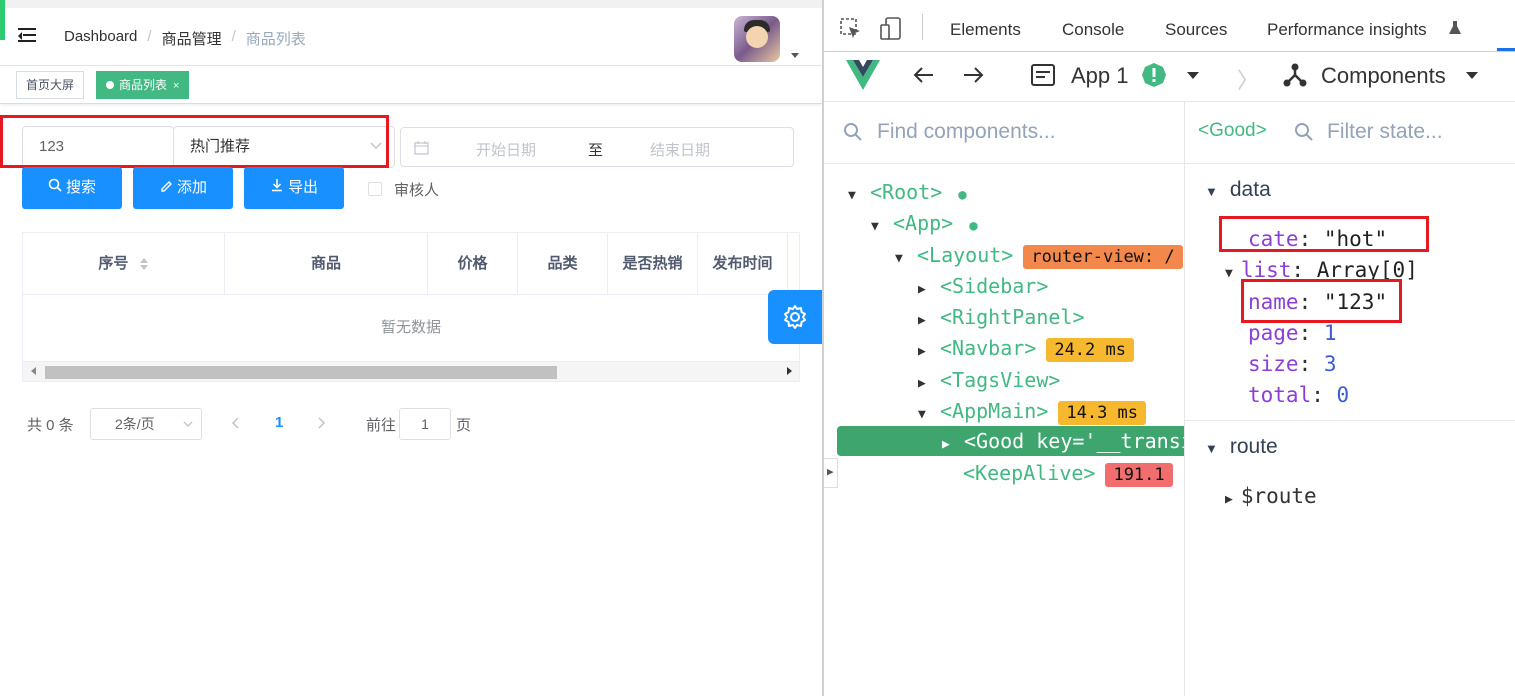 This screenshot has height=696, width=1515. I want to click on empty-text: 暂无数据, so click(410, 327).